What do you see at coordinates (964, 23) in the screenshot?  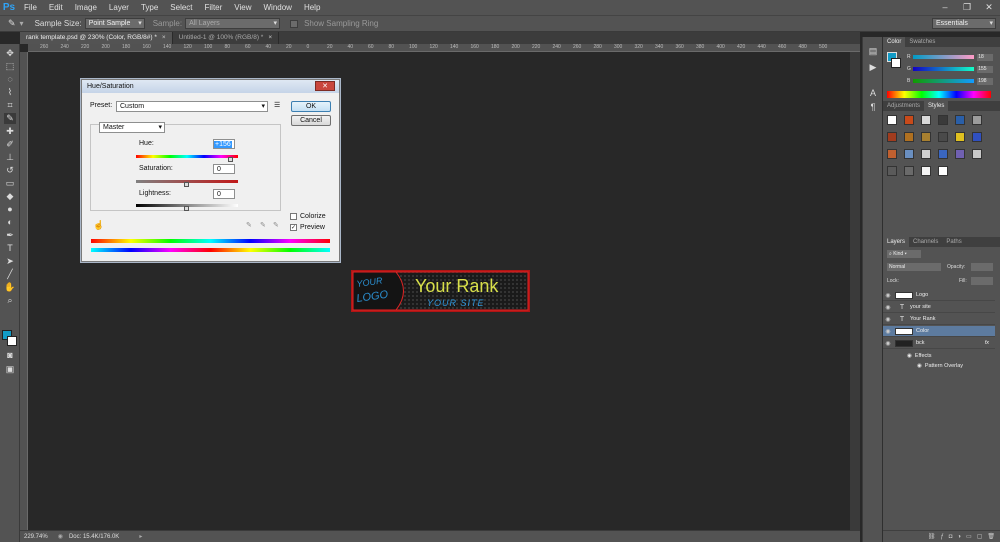 I see `workspace-select: Essentials` at bounding box center [964, 23].